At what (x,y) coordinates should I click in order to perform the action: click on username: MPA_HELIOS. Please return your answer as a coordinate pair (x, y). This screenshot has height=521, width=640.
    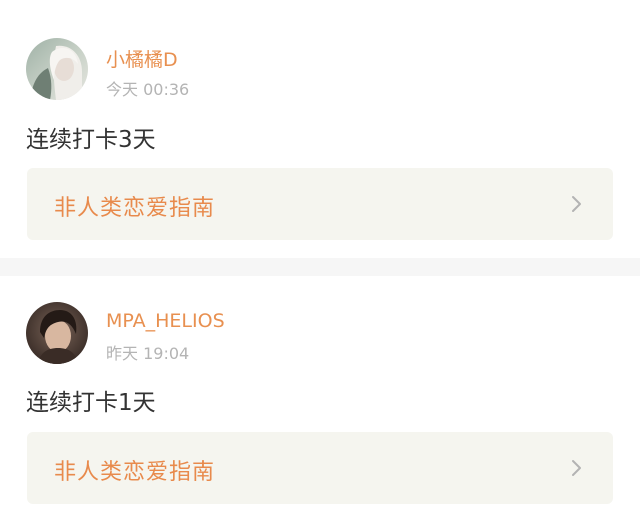
    Looking at the image, I should click on (165, 321).